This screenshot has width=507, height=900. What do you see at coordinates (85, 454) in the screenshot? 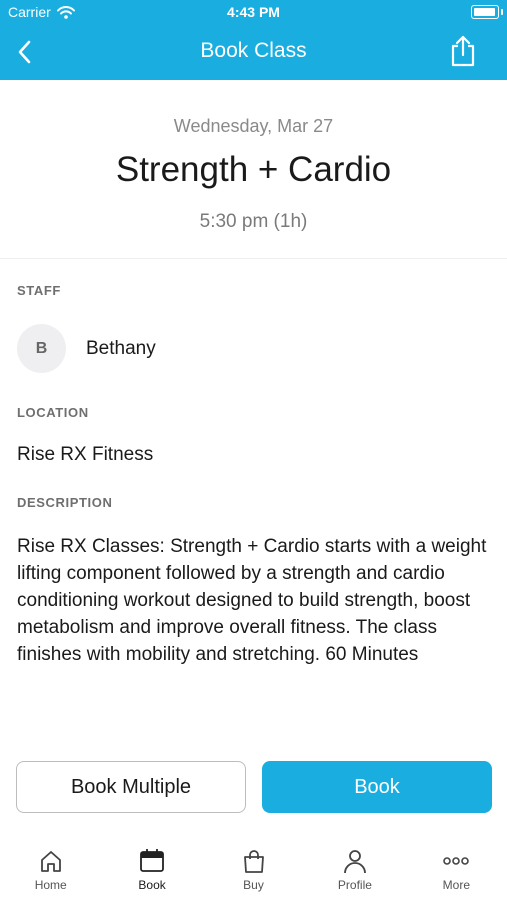
I see `location-name: Rise RX Fitness` at bounding box center [85, 454].